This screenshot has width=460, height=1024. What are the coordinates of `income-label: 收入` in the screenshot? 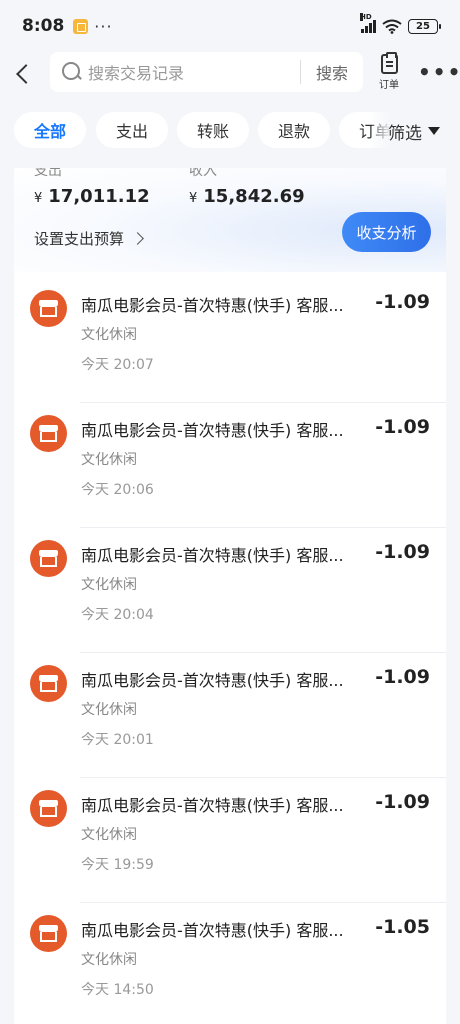 It's located at (203, 173).